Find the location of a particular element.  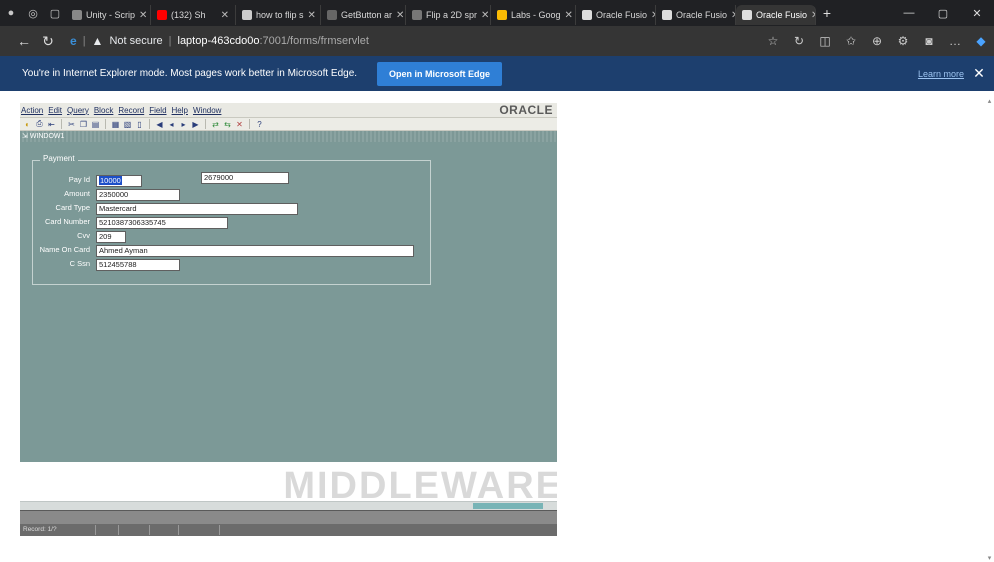

cut-icon: ✂ is located at coordinates (71, 124).